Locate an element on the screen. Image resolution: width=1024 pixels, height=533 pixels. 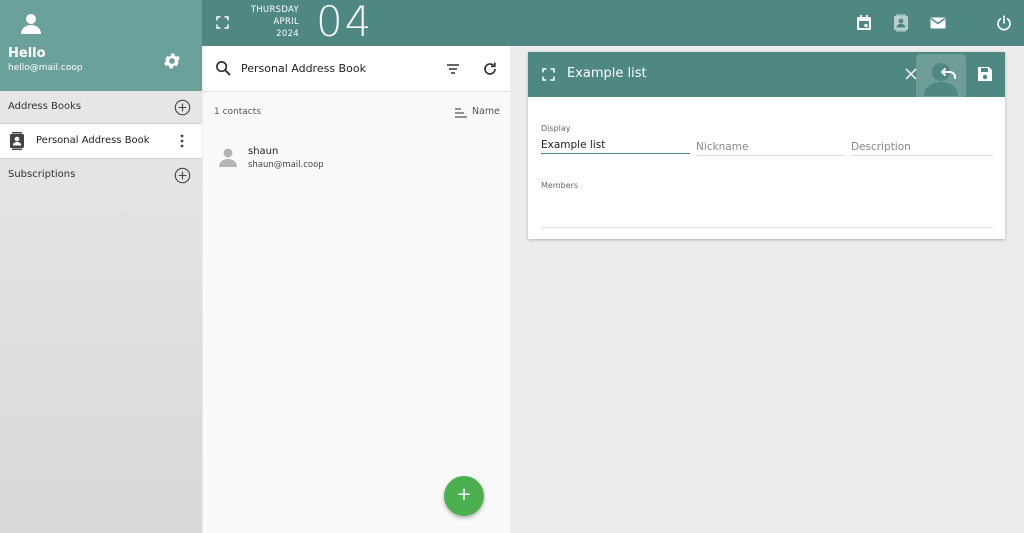
address-book-icon is located at coordinates (17, 141).